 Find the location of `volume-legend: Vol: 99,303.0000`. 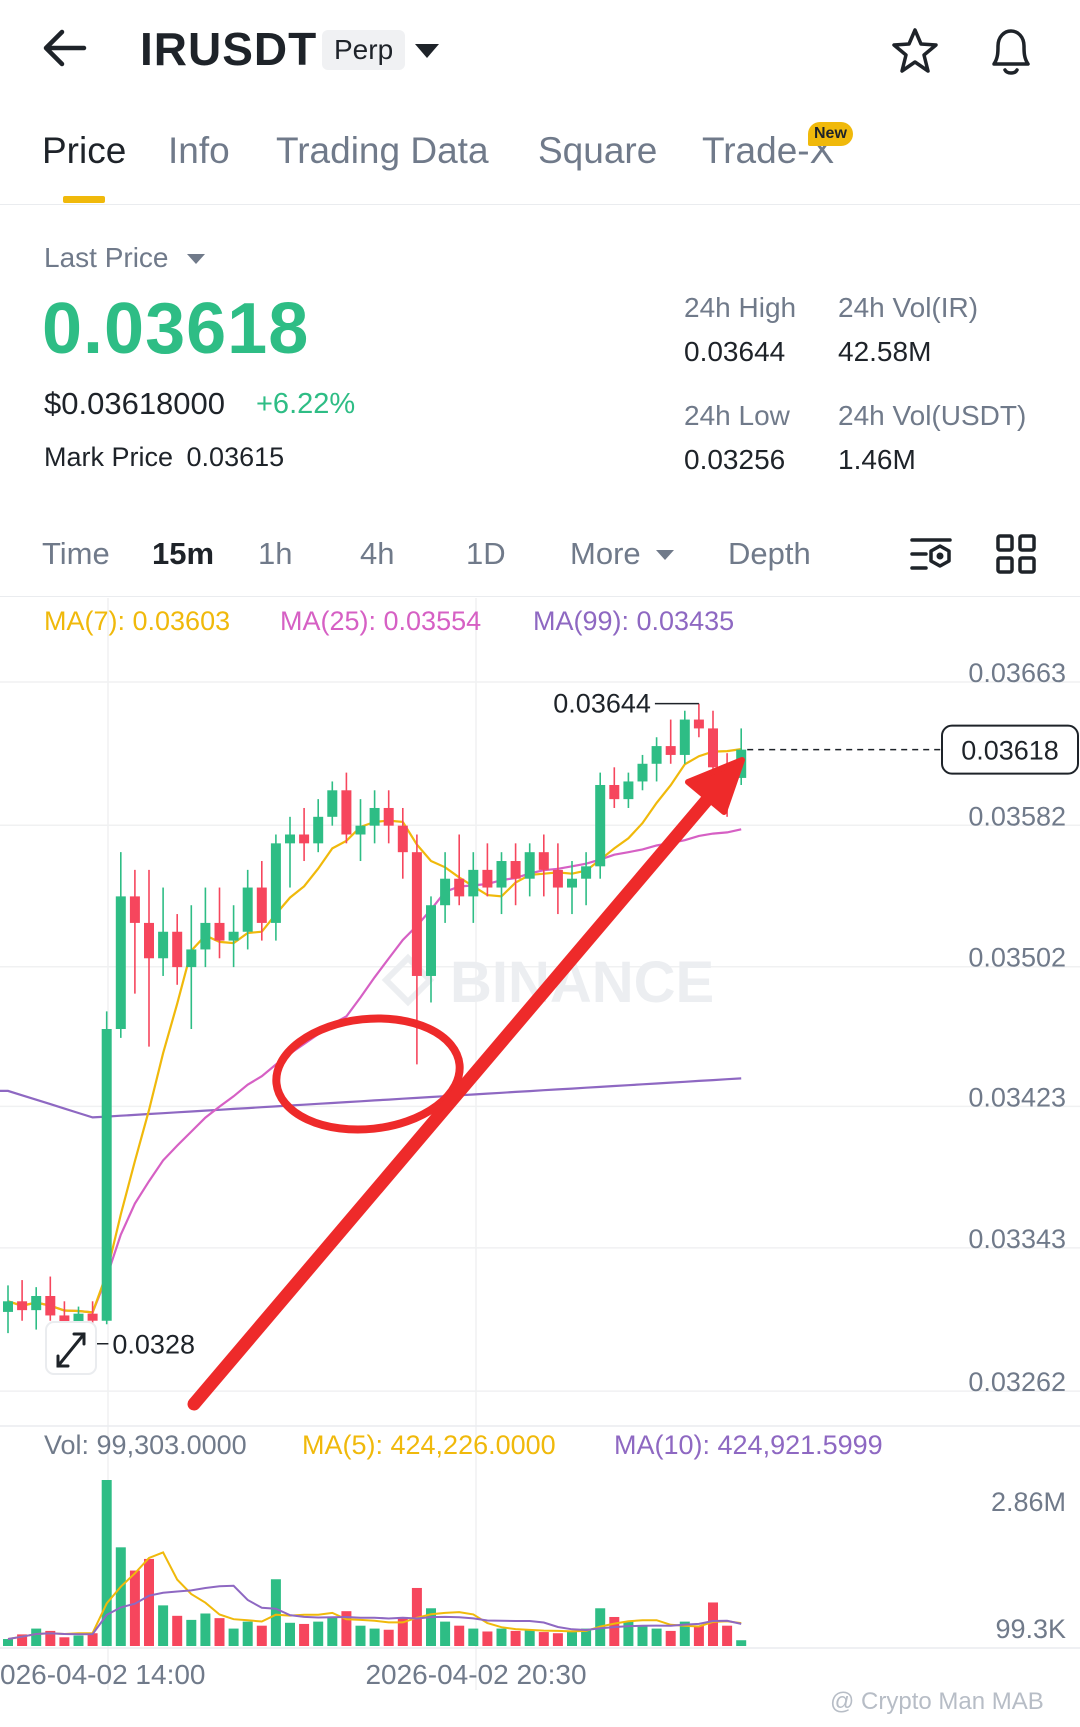

volume-legend: Vol: 99,303.0000 is located at coordinates (145, 1445).